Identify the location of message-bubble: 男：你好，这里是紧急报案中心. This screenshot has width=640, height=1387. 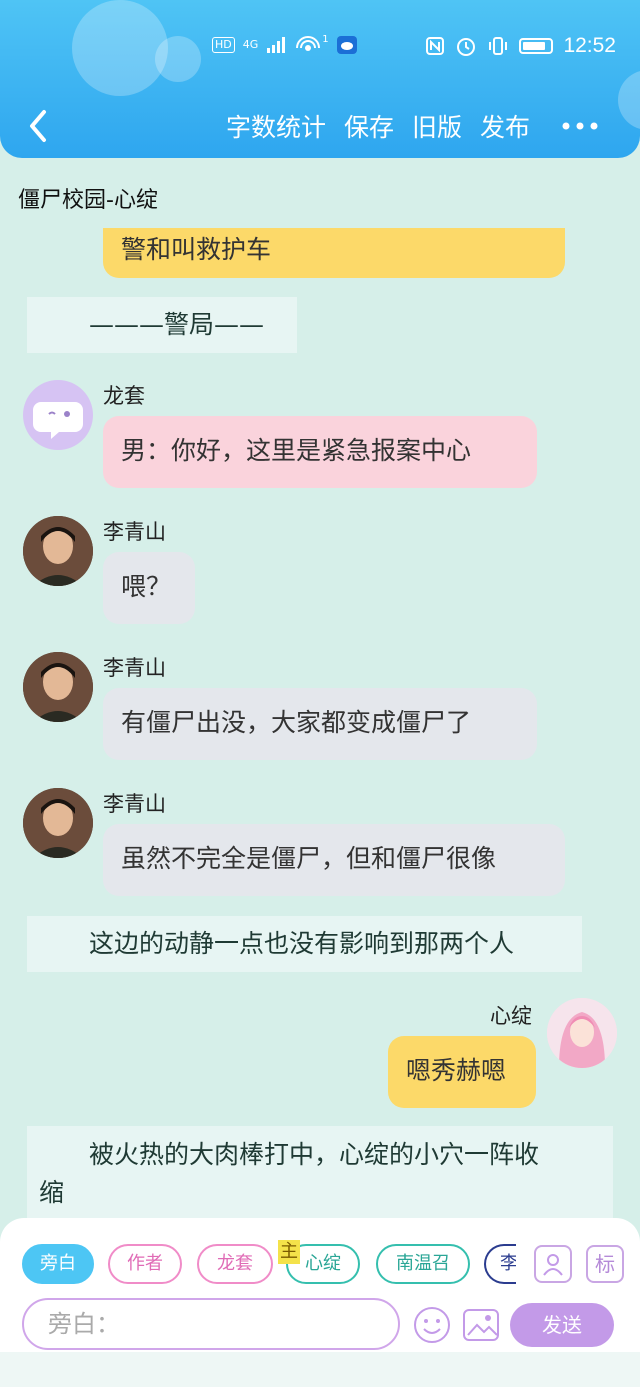
(320, 452).